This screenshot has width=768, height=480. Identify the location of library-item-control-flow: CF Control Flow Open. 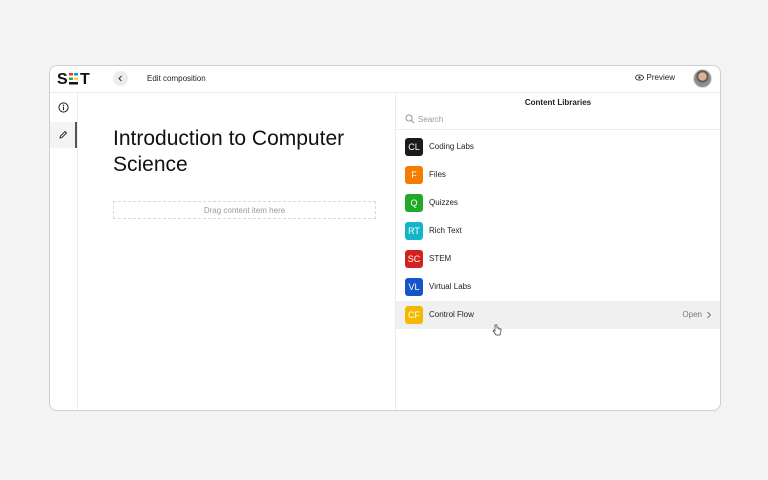
(558, 315).